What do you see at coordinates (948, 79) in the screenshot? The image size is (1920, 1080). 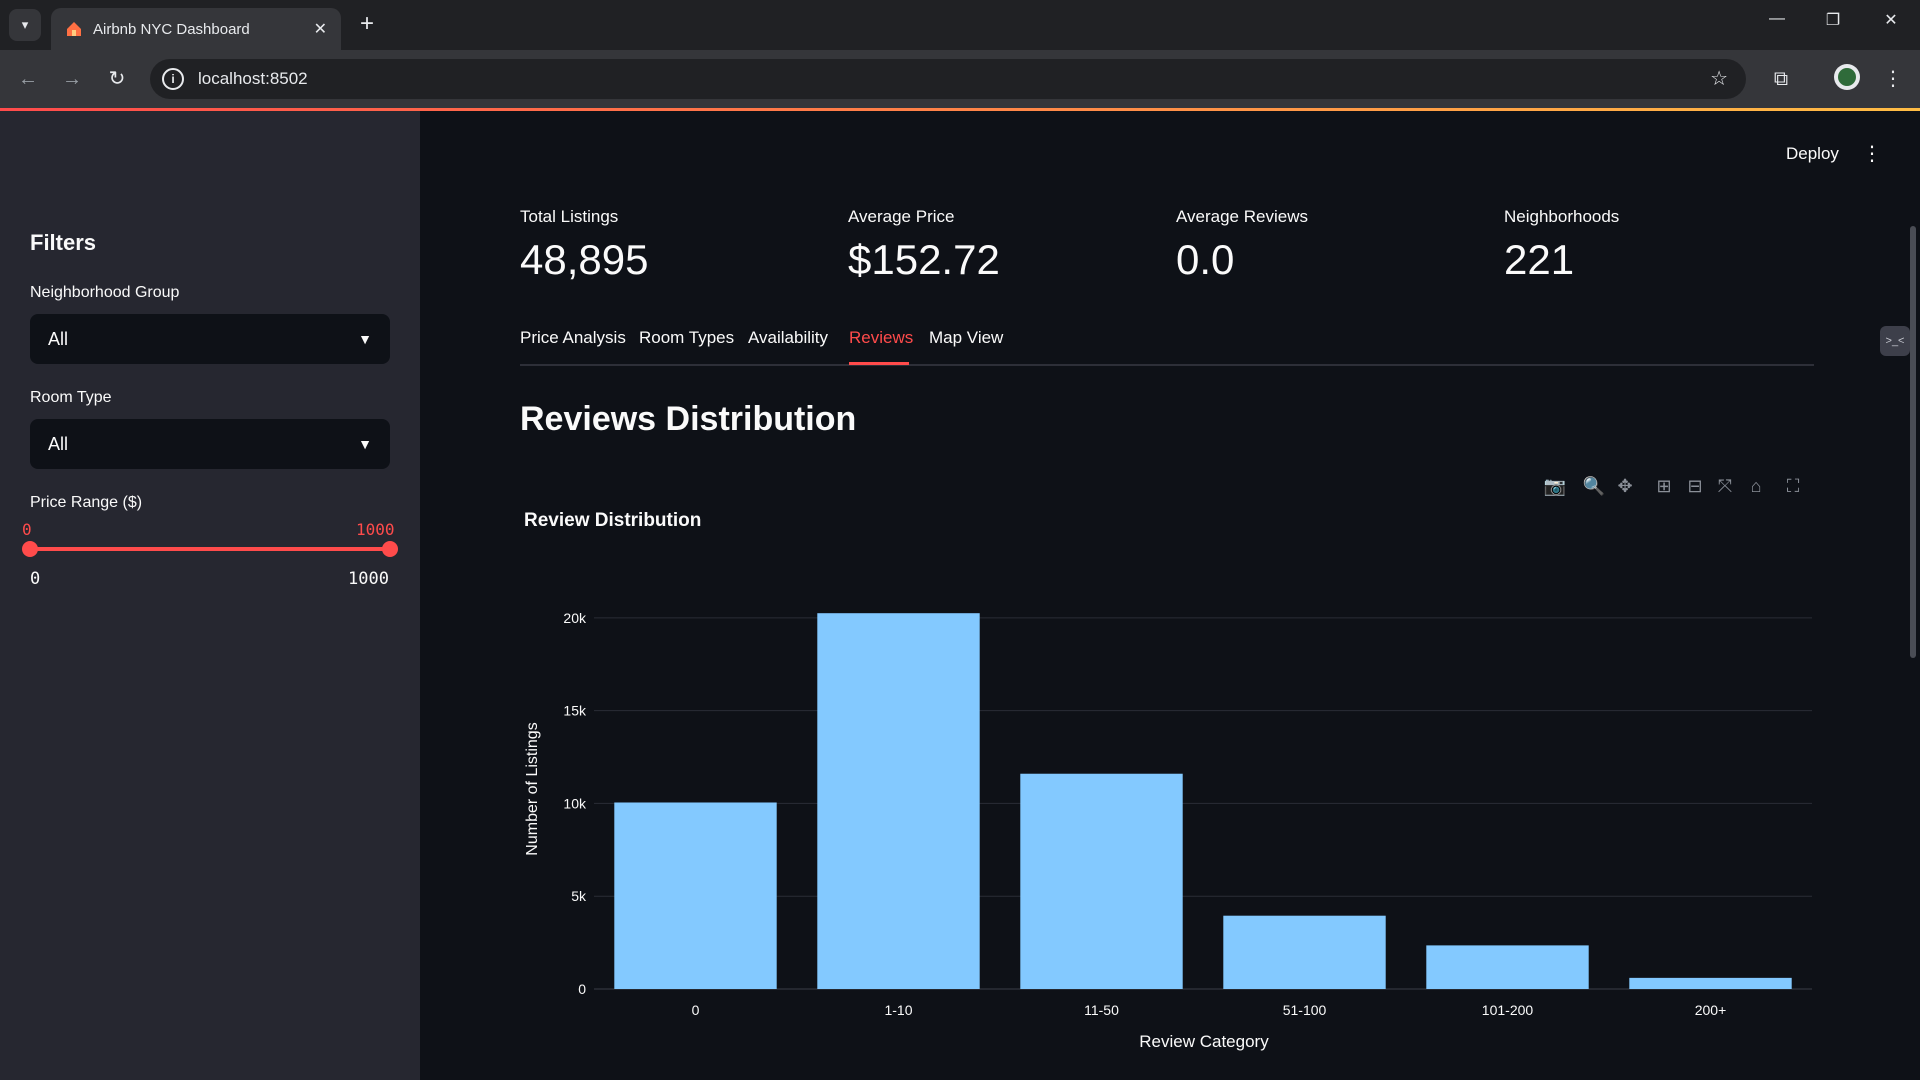 I see `address-bar: i localhost:8502 ☆` at bounding box center [948, 79].